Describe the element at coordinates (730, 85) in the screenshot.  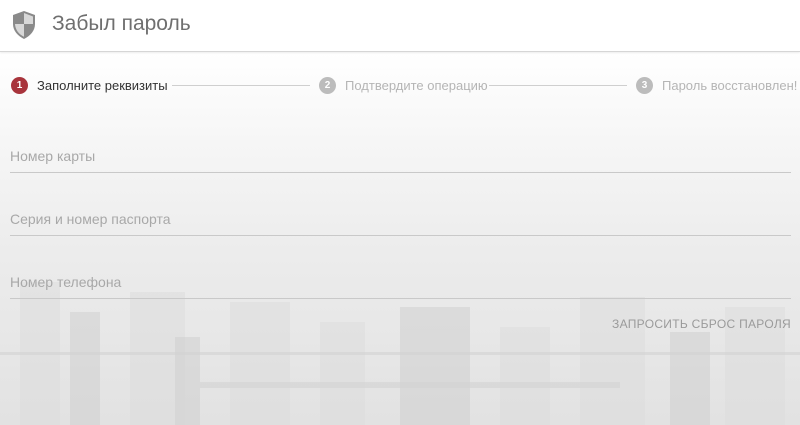
I see `step-3-label: Пароль восстановлен!` at that location.